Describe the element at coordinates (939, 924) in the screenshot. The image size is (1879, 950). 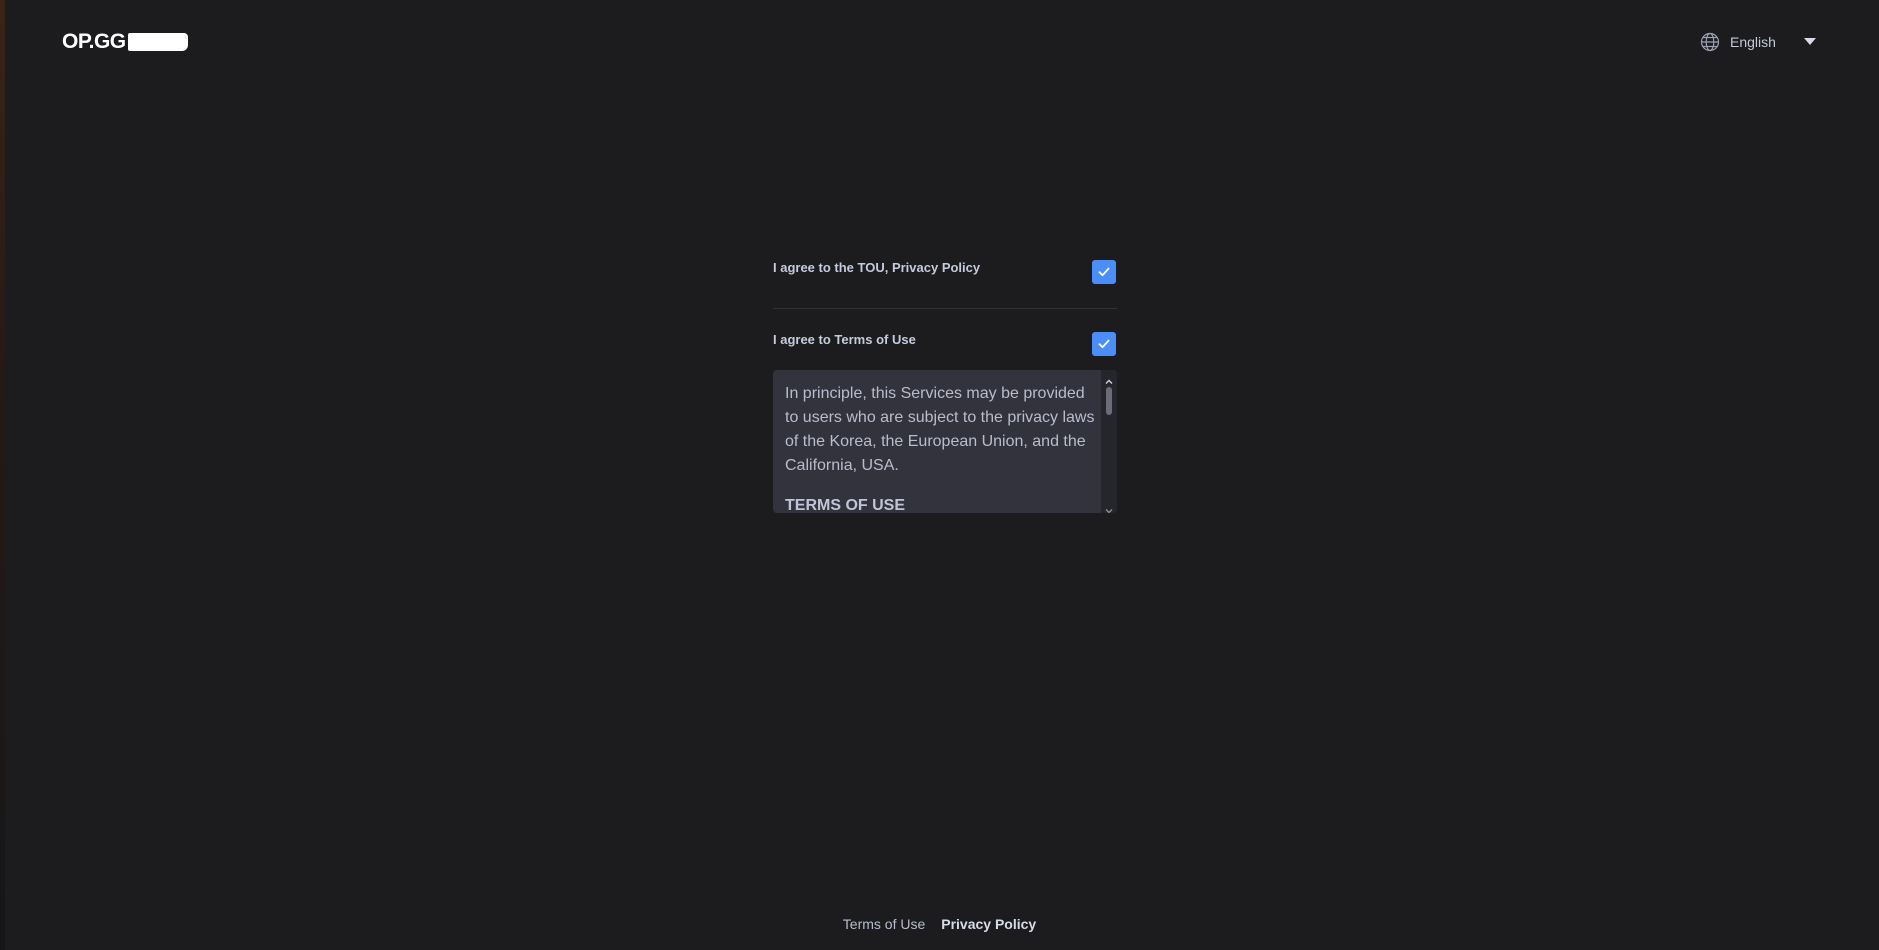
I see `footer: Terms of Use Privacy Policy` at that location.